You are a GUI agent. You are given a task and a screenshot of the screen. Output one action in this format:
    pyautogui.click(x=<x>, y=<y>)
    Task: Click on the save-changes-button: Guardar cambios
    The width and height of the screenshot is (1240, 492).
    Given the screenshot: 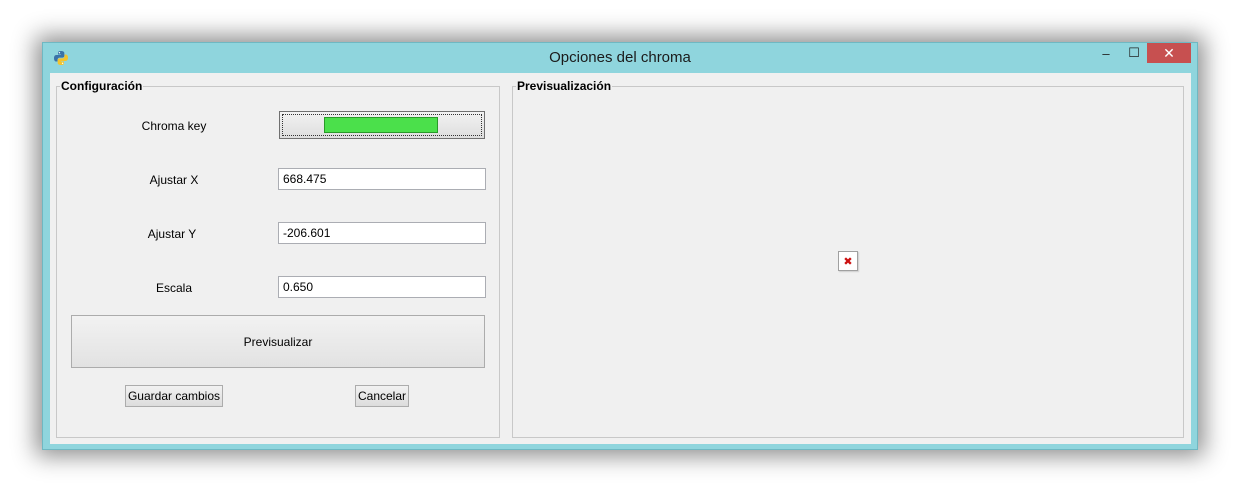 What is the action you would take?
    pyautogui.click(x=174, y=396)
    